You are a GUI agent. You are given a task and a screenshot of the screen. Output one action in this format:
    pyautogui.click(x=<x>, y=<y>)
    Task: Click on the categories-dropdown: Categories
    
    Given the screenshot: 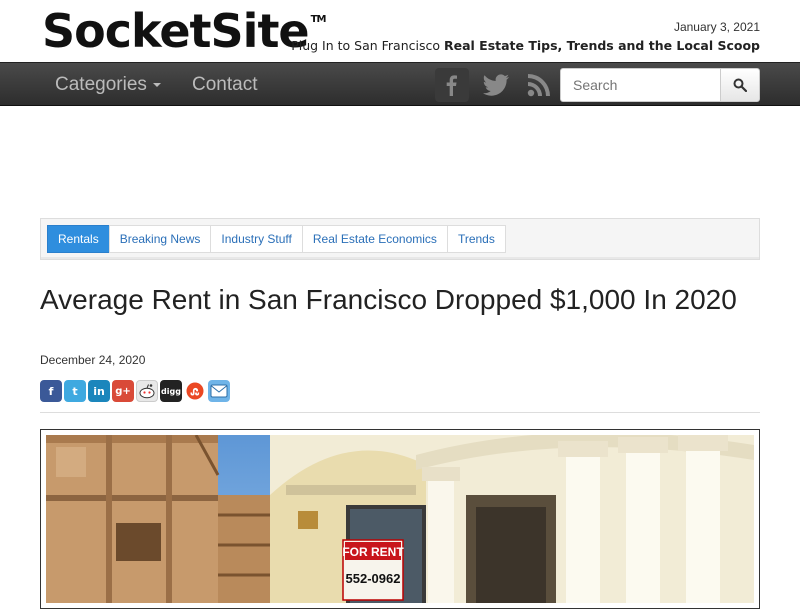 What is the action you would take?
    pyautogui.click(x=108, y=85)
    